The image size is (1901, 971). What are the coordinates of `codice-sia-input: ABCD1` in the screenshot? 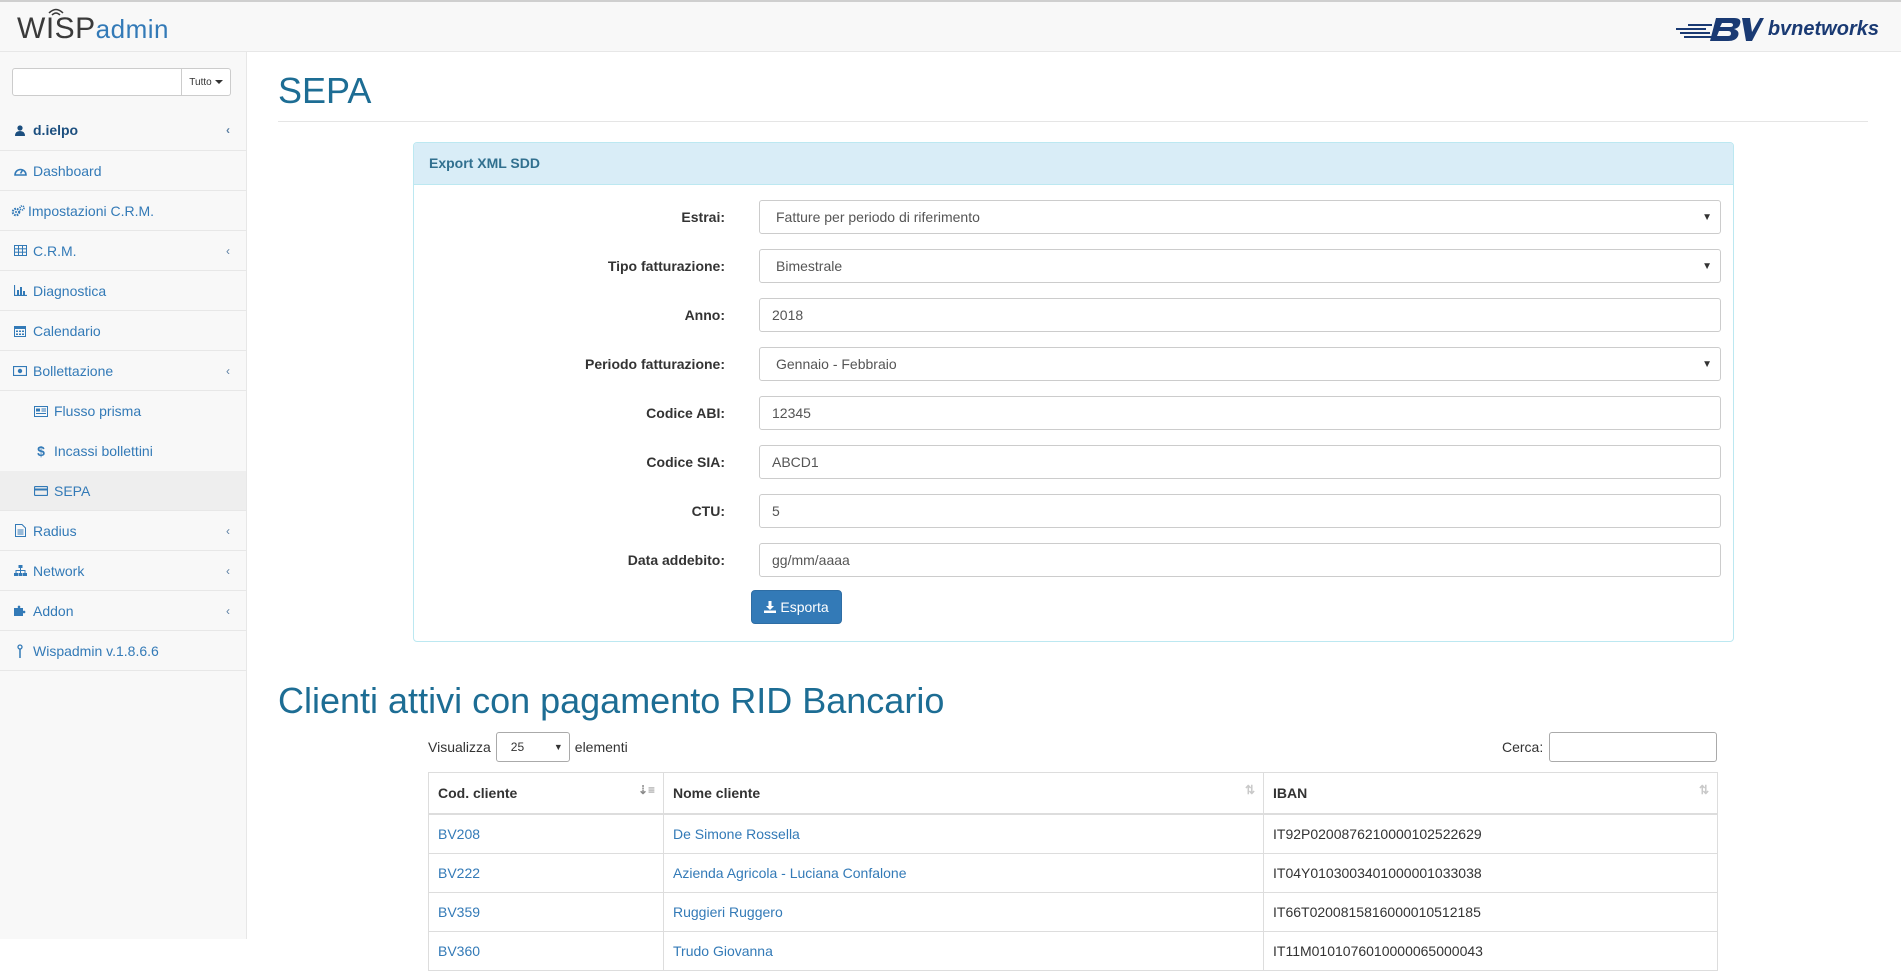 It's located at (1240, 462).